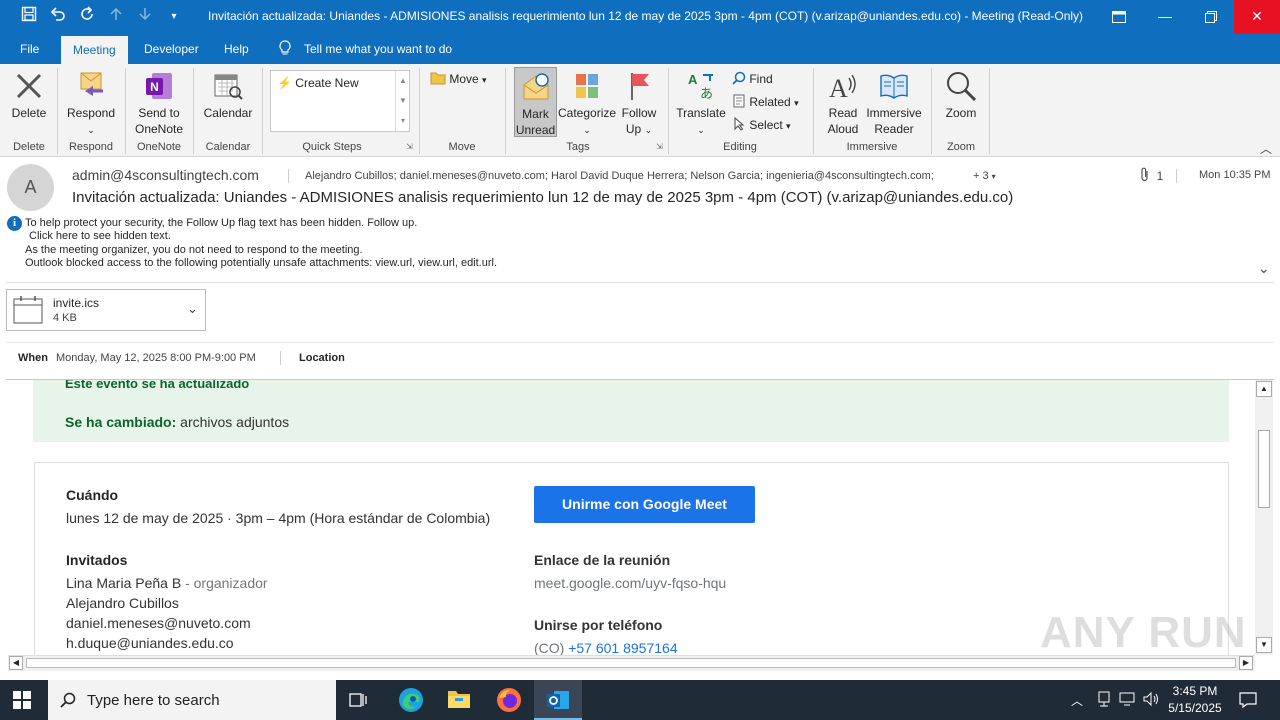  What do you see at coordinates (1264, 469) in the screenshot?
I see `vertical-scroll-thumb` at bounding box center [1264, 469].